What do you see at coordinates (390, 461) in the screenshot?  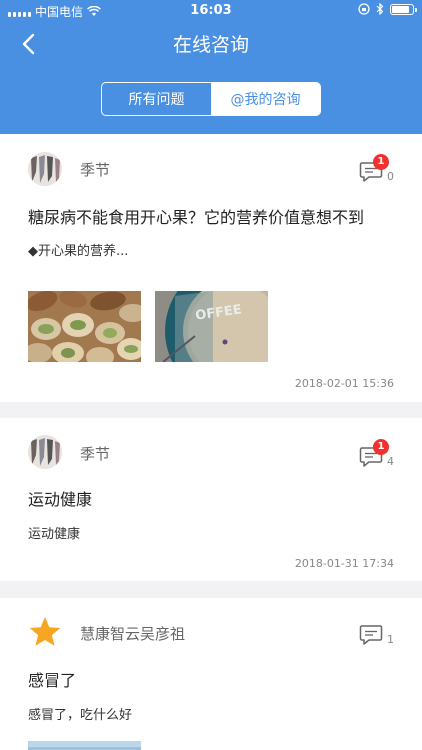 I see `comment-count-value: 4` at bounding box center [390, 461].